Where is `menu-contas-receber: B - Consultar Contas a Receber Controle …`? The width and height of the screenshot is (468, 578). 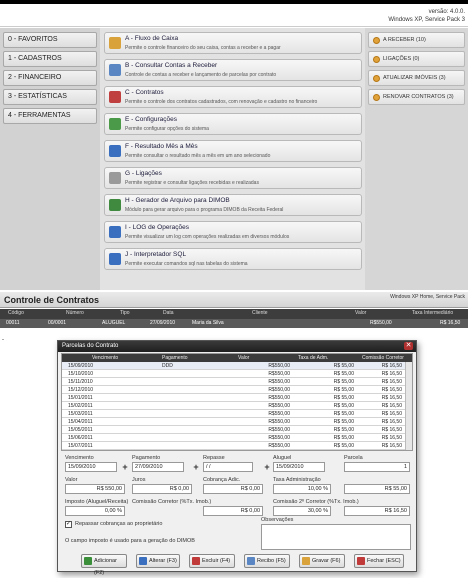
menu-contas-receber: B - Consultar Contas a Receber Controle … is located at coordinates (233, 70).